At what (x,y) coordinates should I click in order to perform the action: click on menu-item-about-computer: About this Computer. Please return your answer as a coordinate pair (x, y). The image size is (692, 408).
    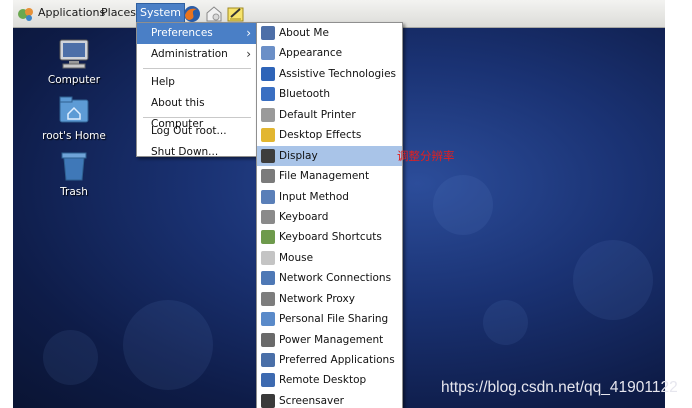
    Looking at the image, I should click on (197, 111).